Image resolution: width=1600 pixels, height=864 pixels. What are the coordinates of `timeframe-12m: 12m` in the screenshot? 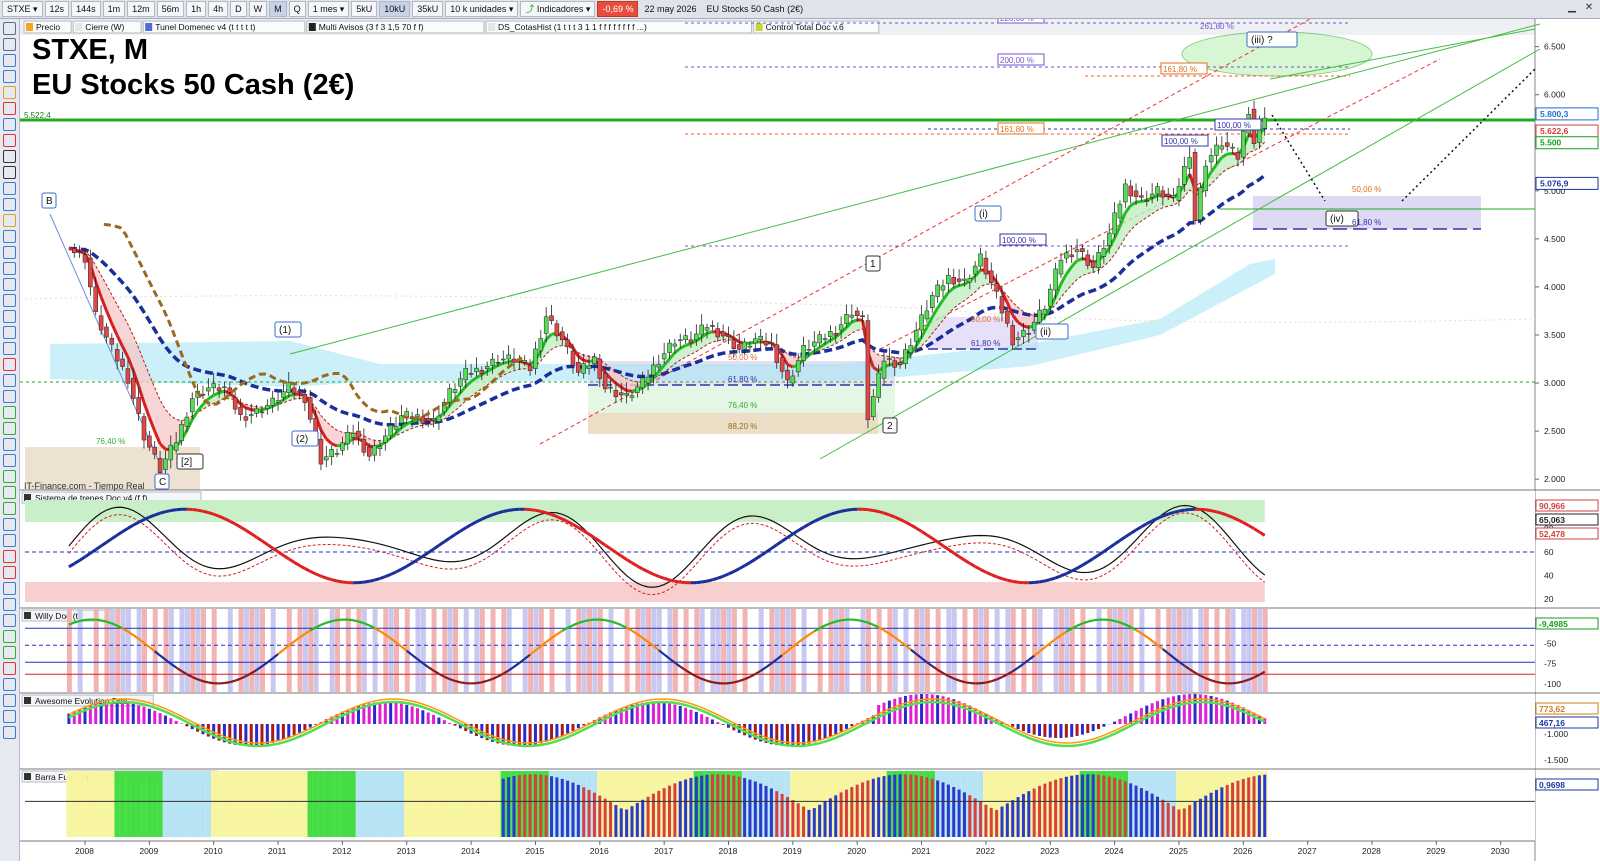 It's located at (141, 9).